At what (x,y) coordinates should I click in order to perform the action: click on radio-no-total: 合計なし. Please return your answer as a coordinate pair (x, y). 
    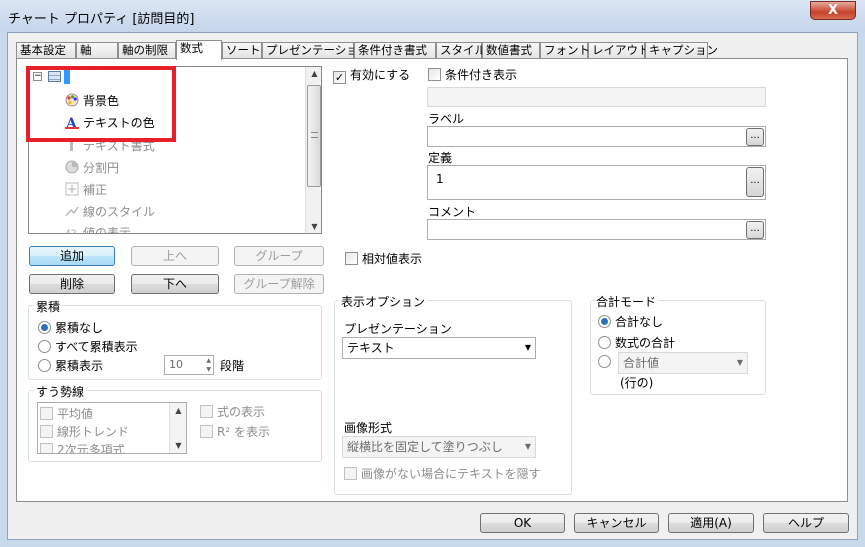
    Looking at the image, I should click on (630, 321).